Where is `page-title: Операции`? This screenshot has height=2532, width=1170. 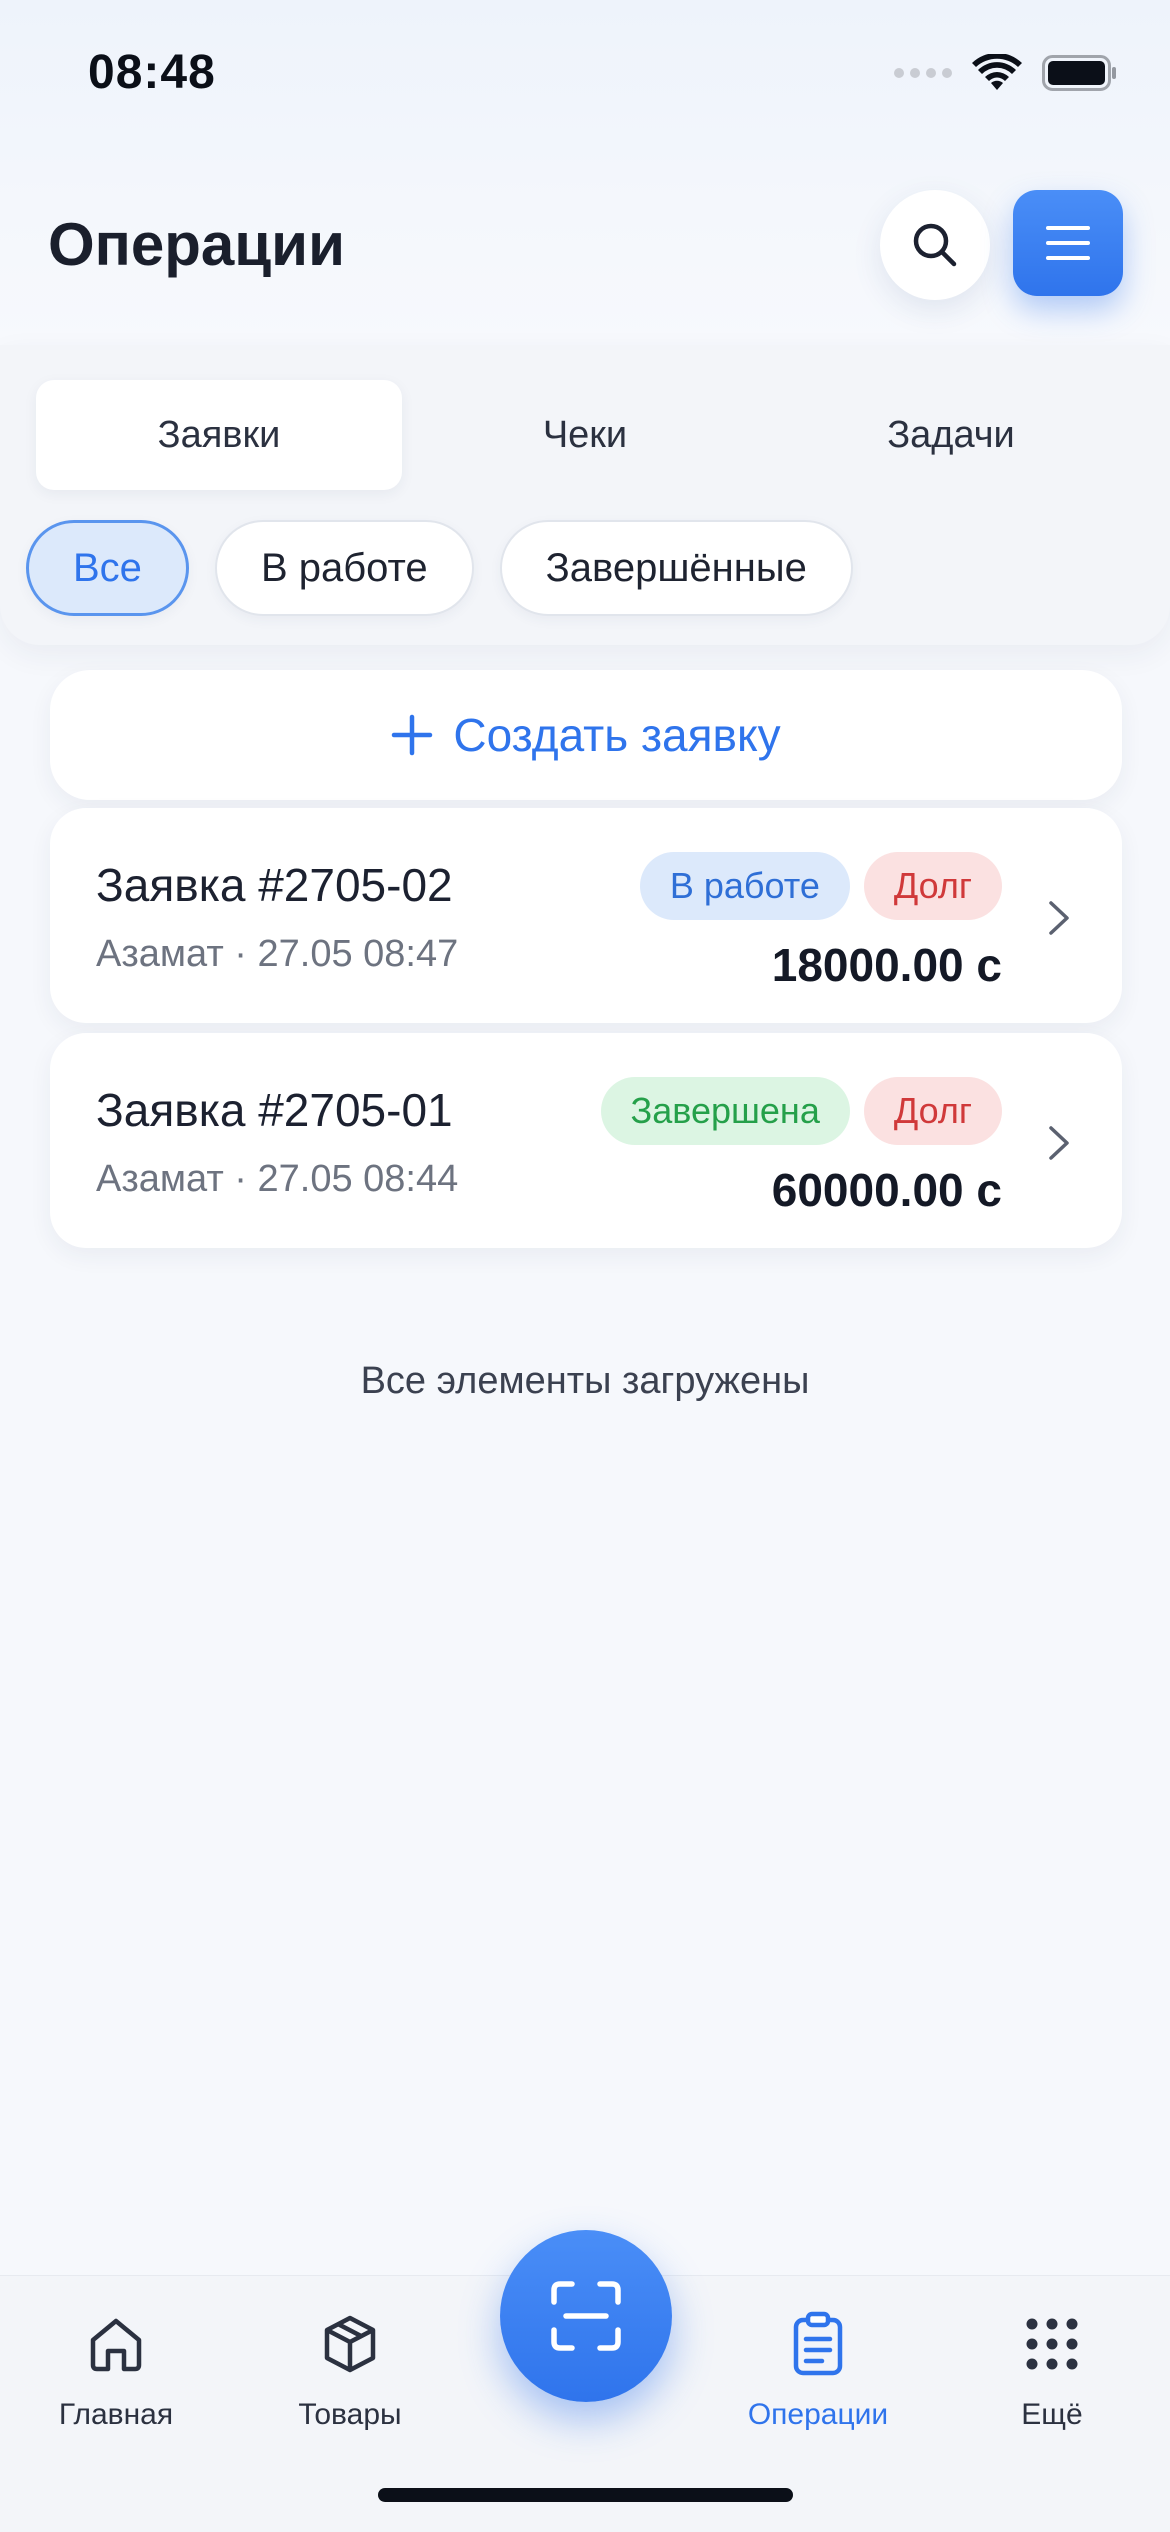
page-title: Операции is located at coordinates (196, 244).